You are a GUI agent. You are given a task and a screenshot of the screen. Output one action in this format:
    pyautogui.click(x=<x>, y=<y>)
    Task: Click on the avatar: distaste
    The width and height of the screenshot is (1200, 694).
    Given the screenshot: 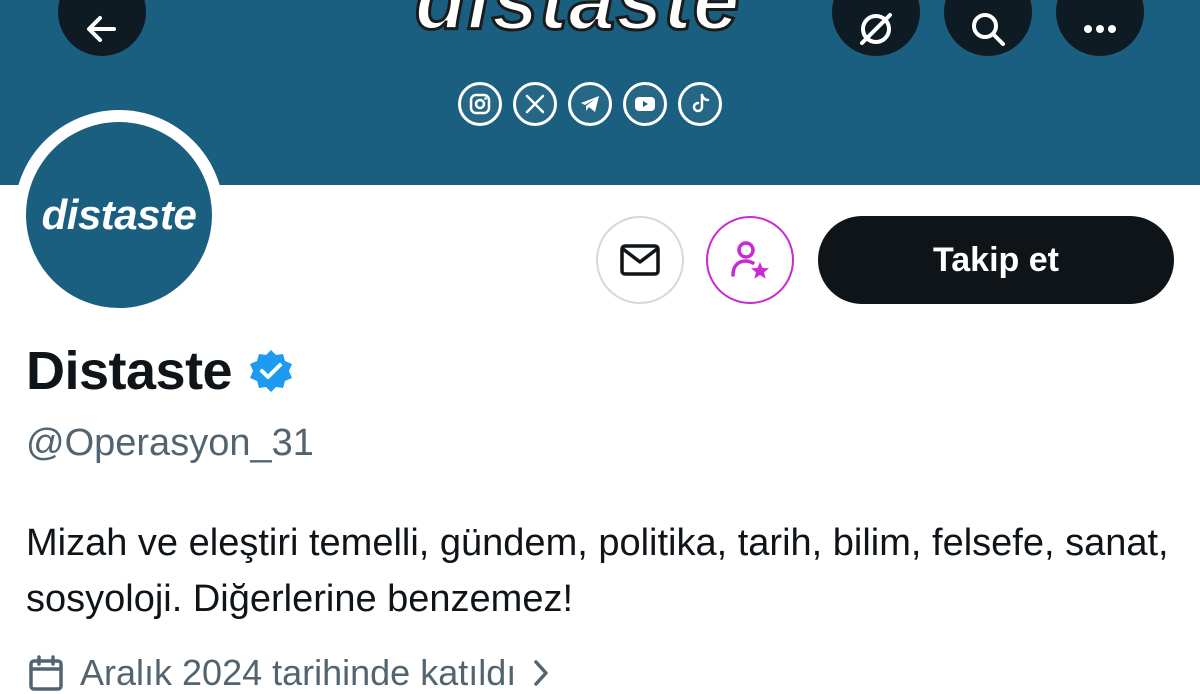 What is the action you would take?
    pyautogui.click(x=119, y=215)
    